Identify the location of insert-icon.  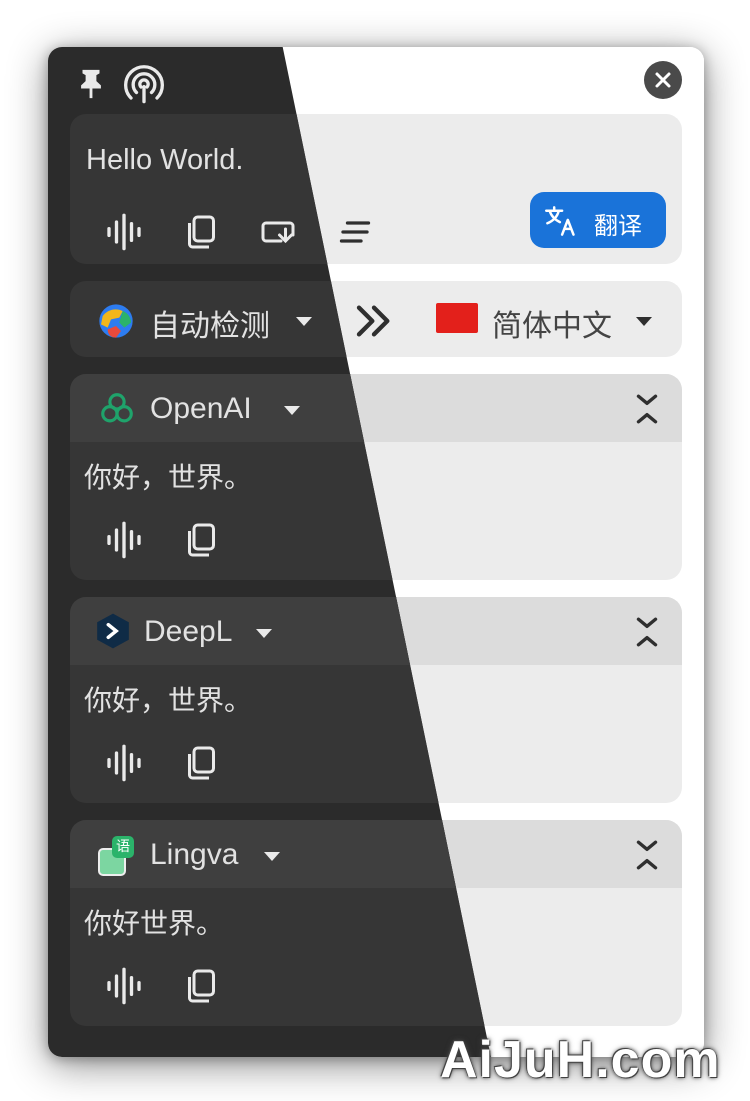
(278, 232).